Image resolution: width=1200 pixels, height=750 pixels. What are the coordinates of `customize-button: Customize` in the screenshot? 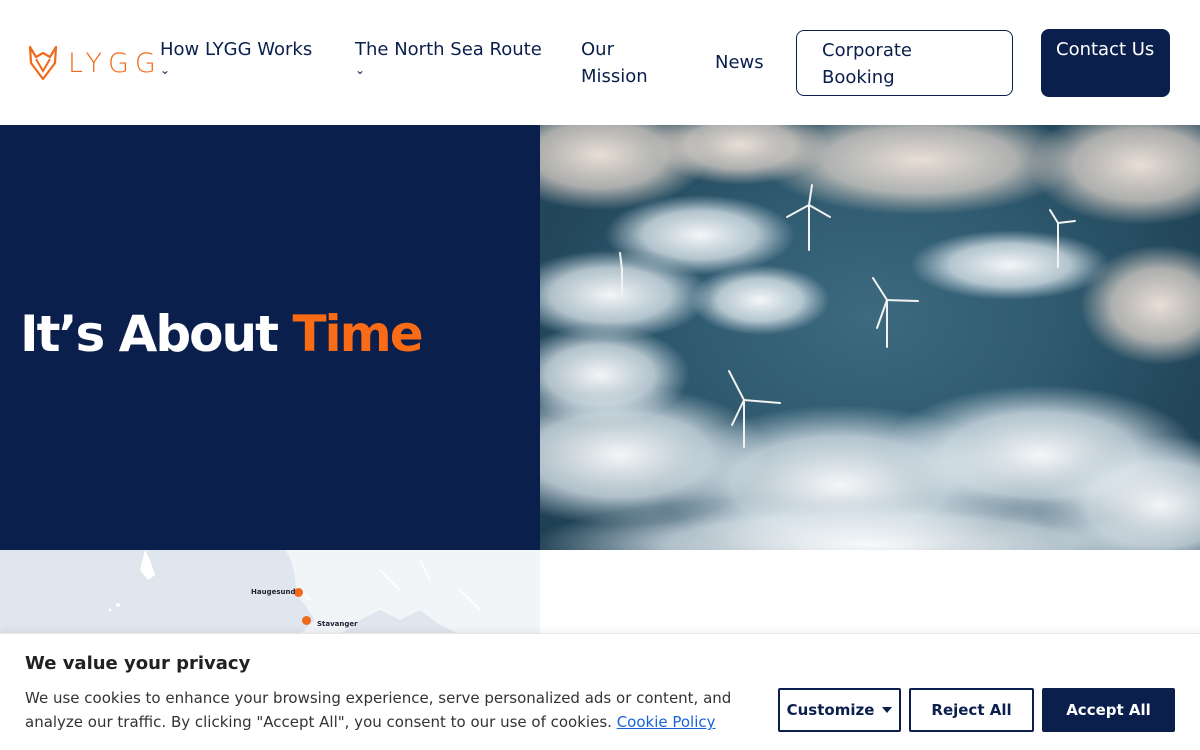 It's located at (839, 710).